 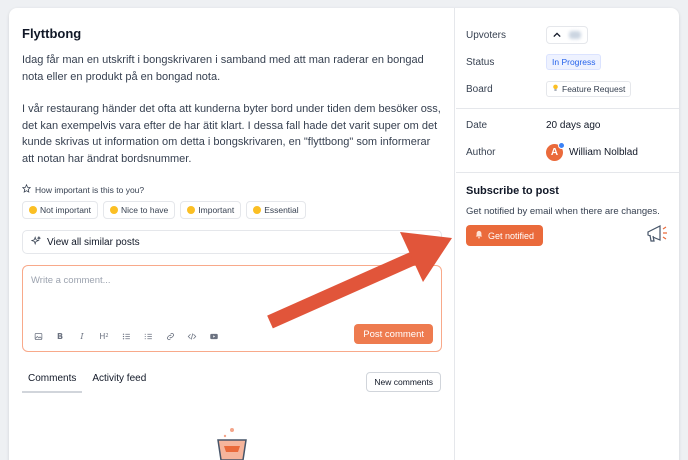 I want to click on chip-label: Not important, so click(x=66, y=210).